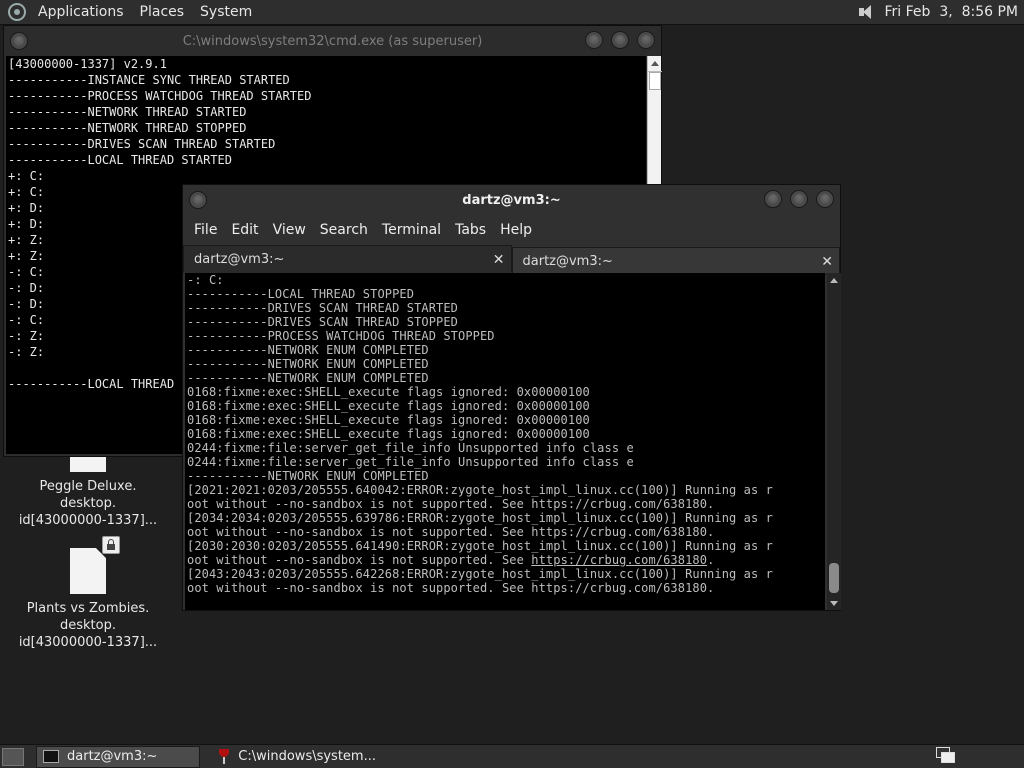 The height and width of the screenshot is (768, 1024). I want to click on menu-tabs: Tabs, so click(470, 230).